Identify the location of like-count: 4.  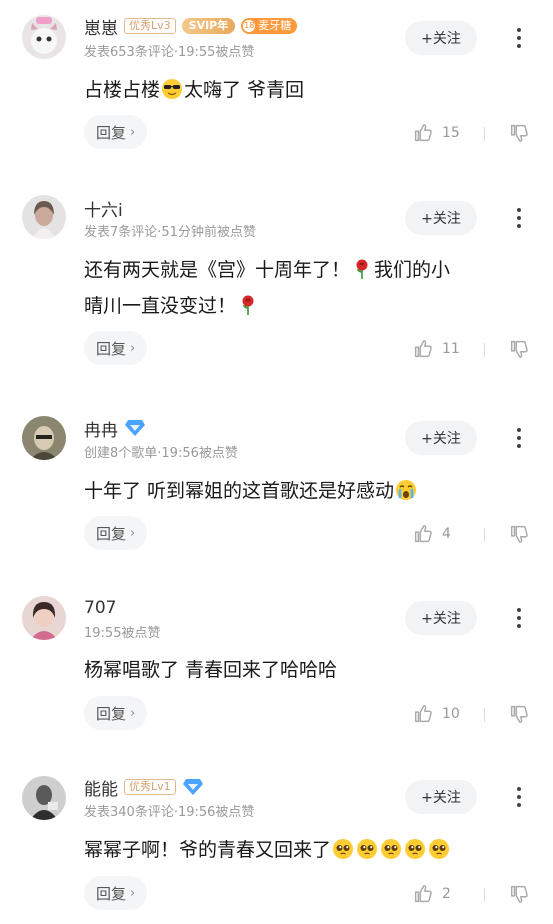
(446, 534).